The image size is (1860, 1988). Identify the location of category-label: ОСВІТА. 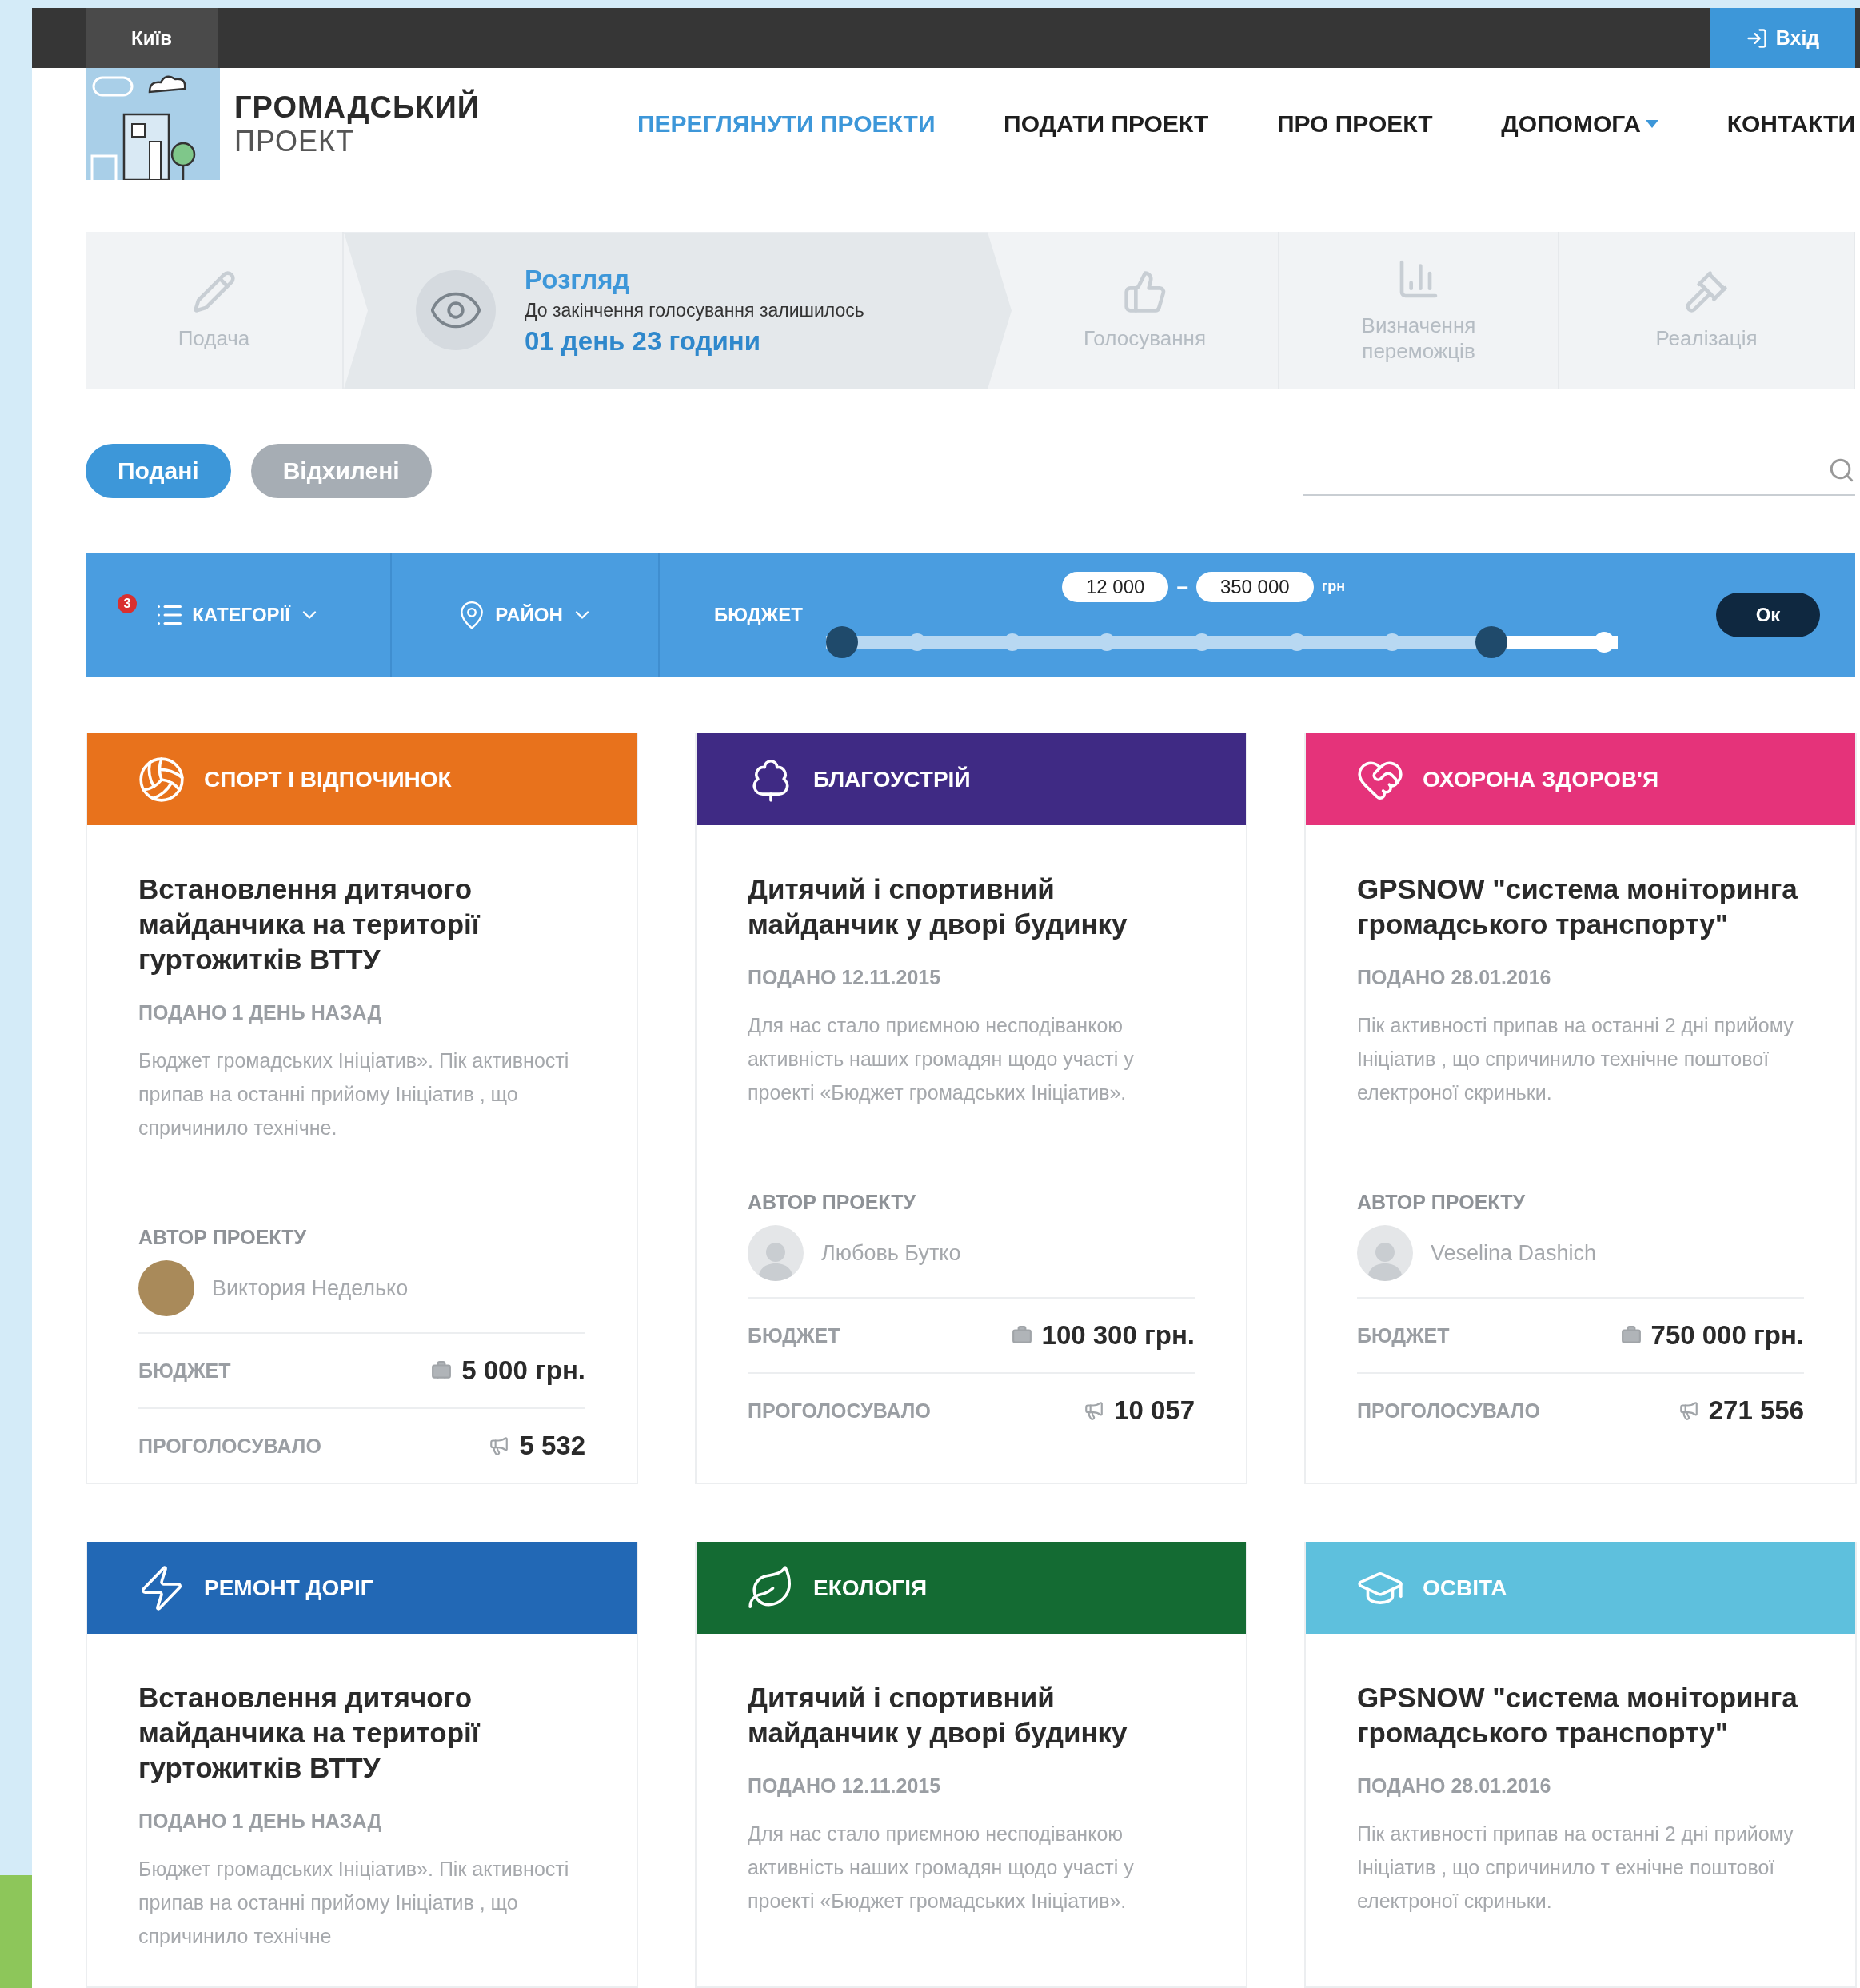
(1465, 1588).